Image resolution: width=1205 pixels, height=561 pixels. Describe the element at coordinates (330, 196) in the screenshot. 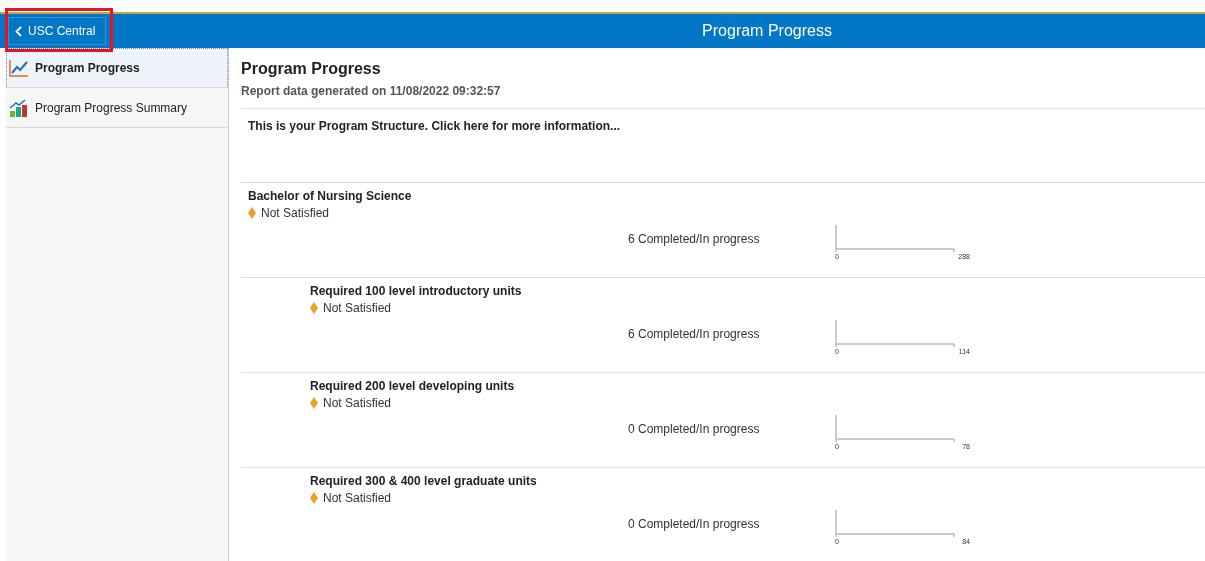

I see `requirement-name: Bachelor of Nursing Science` at that location.